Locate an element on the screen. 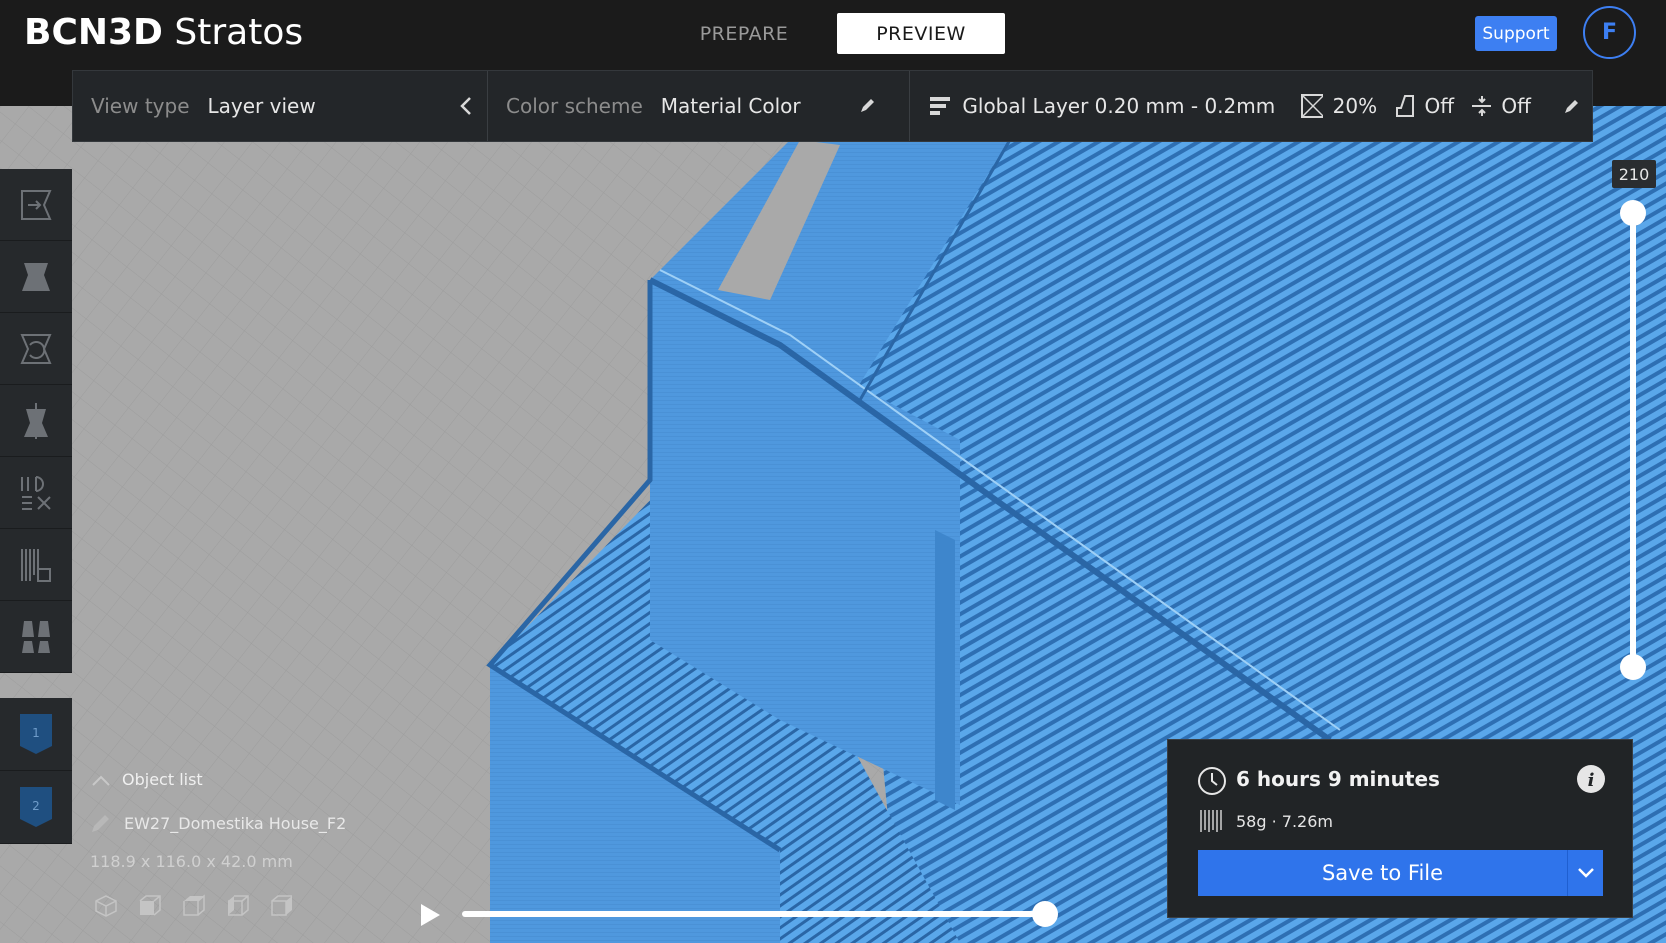 This screenshot has height=943, width=1666. left-toolbar is located at coordinates (36, 421).